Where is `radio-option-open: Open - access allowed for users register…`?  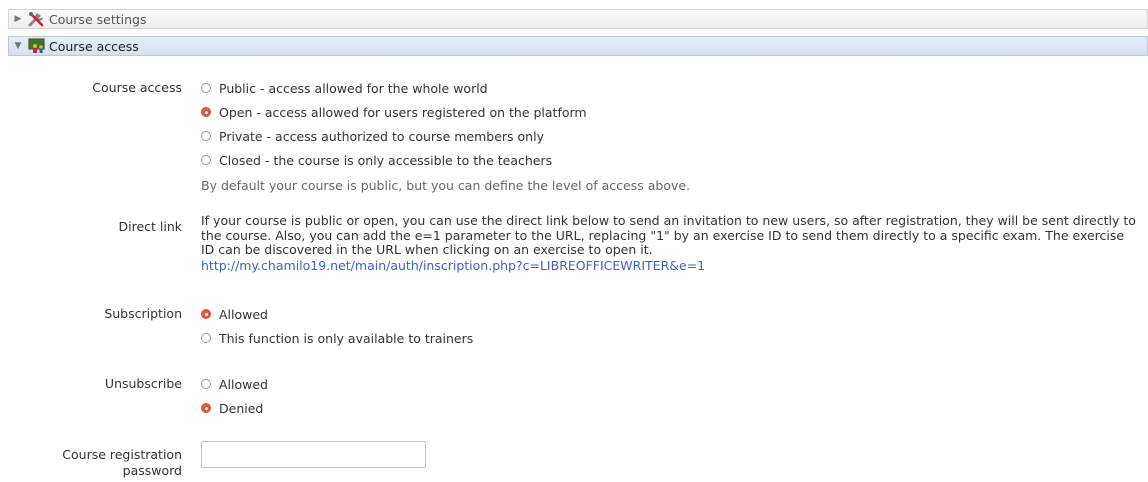
radio-option-open: Open - access allowed for users register… is located at coordinates (445, 112).